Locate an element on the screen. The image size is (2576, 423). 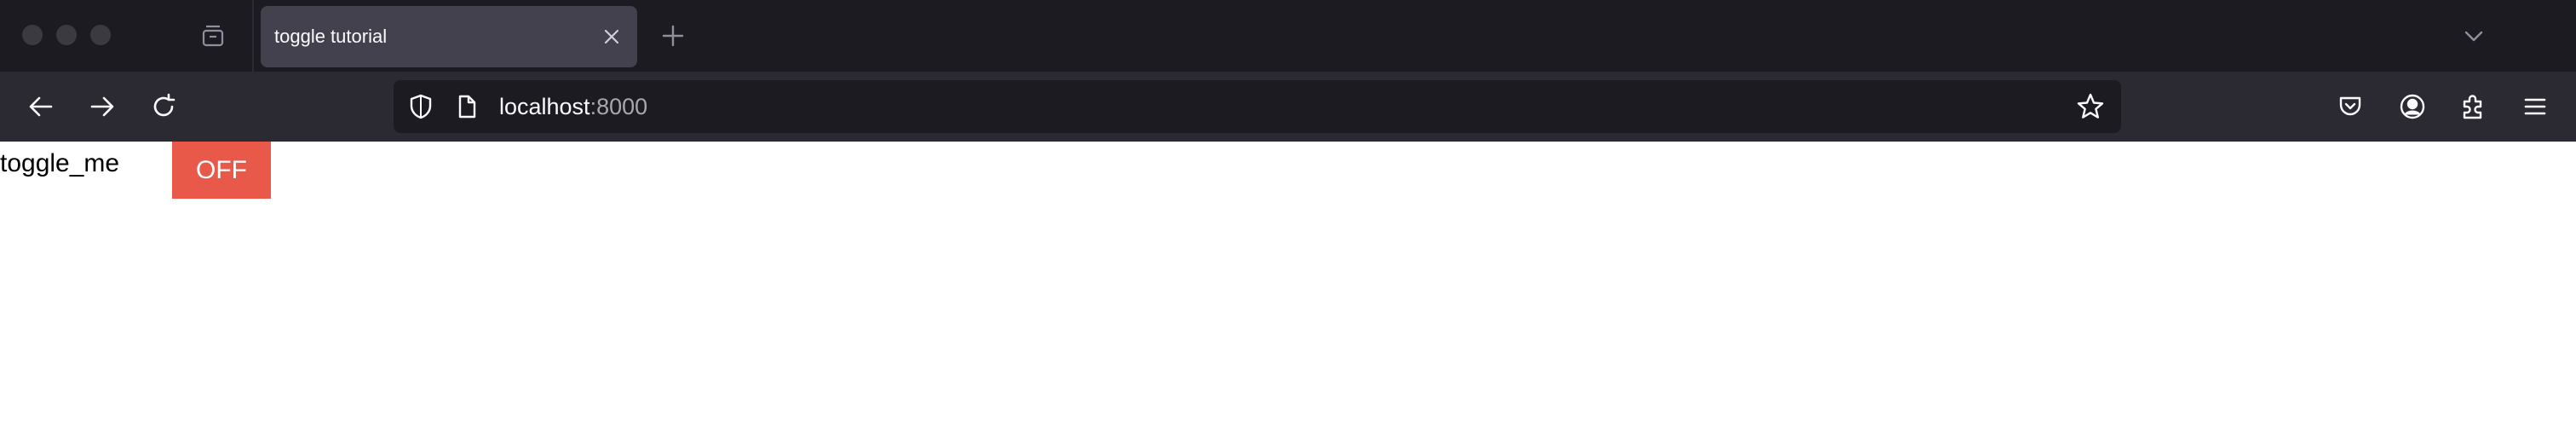
window-close-button is located at coordinates (33, 35).